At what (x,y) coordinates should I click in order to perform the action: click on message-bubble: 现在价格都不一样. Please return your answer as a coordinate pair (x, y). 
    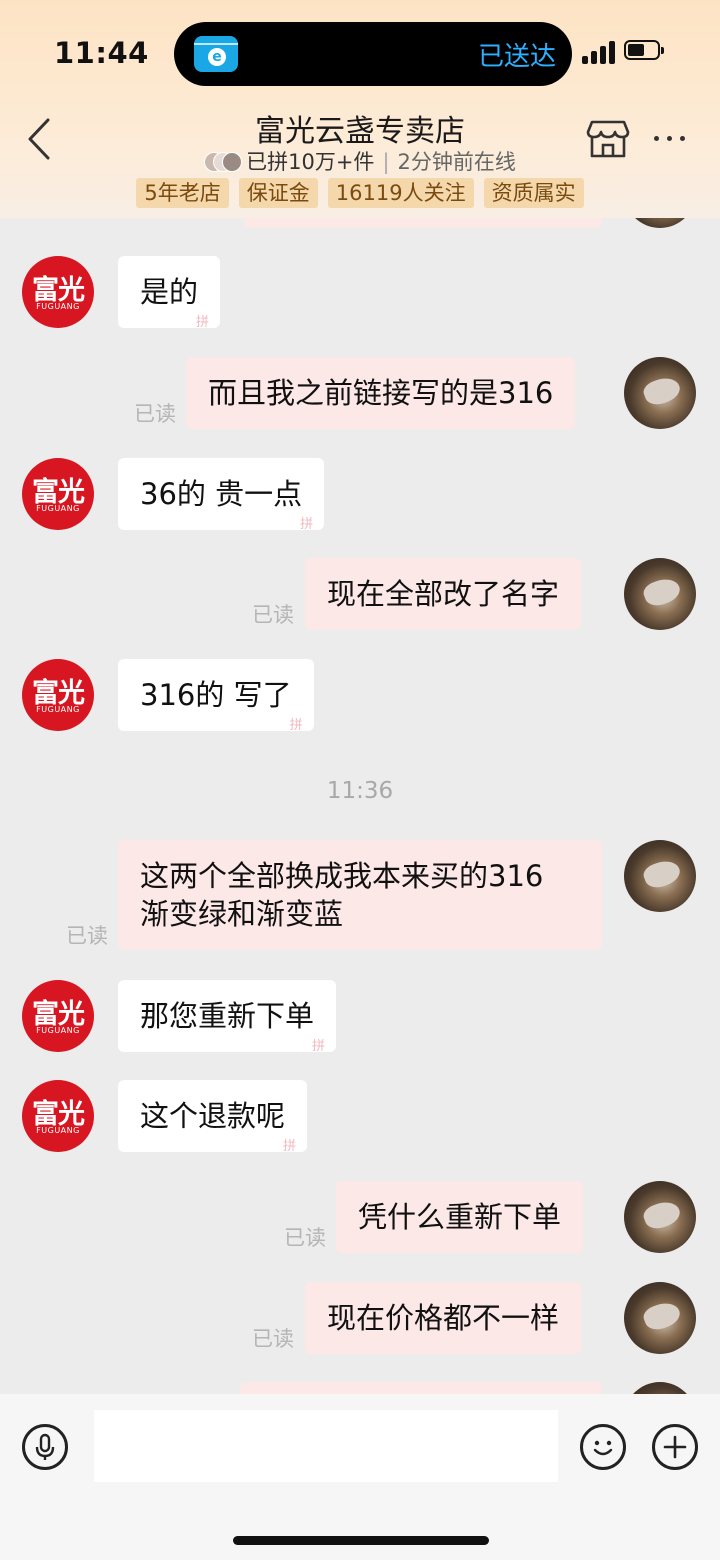
    Looking at the image, I should click on (443, 1318).